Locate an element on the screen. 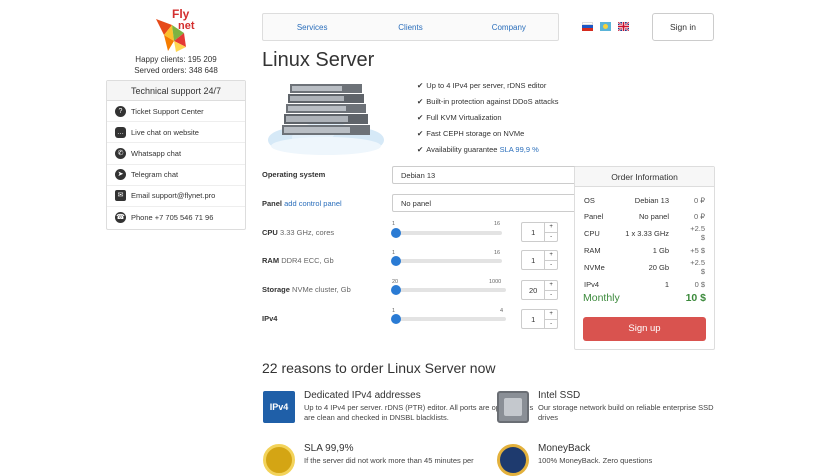 Image resolution: width=820 pixels, height=476 pixels. ram-max: 16 is located at coordinates (497, 253).